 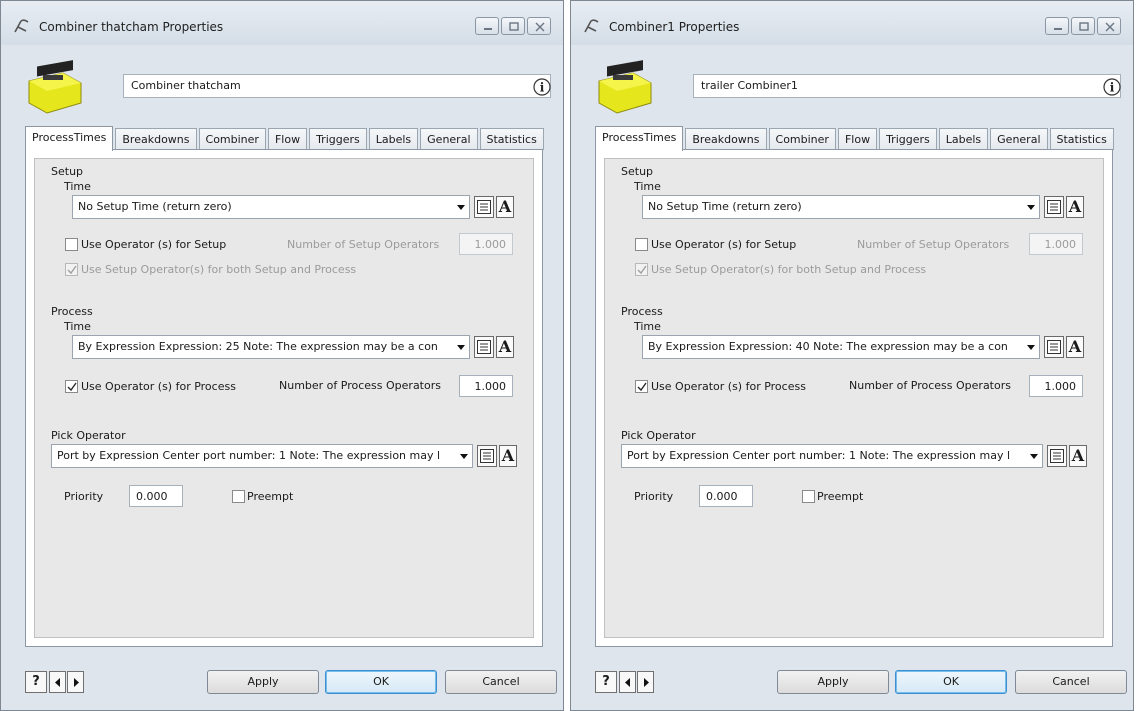 What do you see at coordinates (907, 86) in the screenshot?
I see `object-name-input: trailer Combiner1` at bounding box center [907, 86].